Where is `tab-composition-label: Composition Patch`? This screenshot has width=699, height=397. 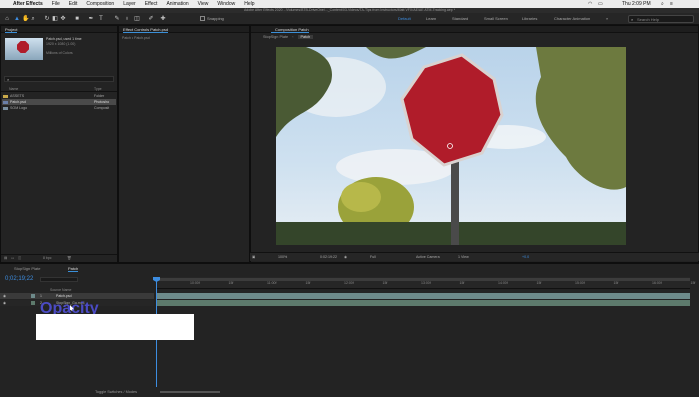 tab-composition-label: Composition Patch is located at coordinates (292, 29).